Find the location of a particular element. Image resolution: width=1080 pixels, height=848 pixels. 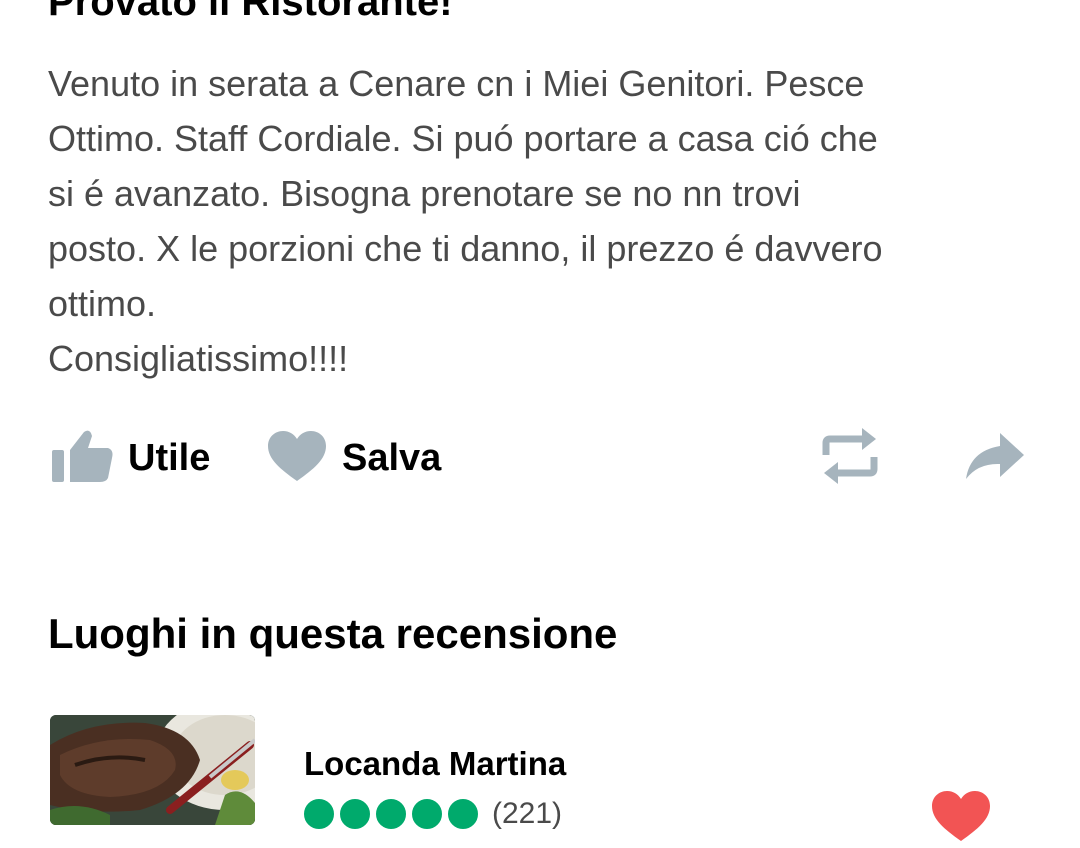

repost-icon is located at coordinates (850, 458).